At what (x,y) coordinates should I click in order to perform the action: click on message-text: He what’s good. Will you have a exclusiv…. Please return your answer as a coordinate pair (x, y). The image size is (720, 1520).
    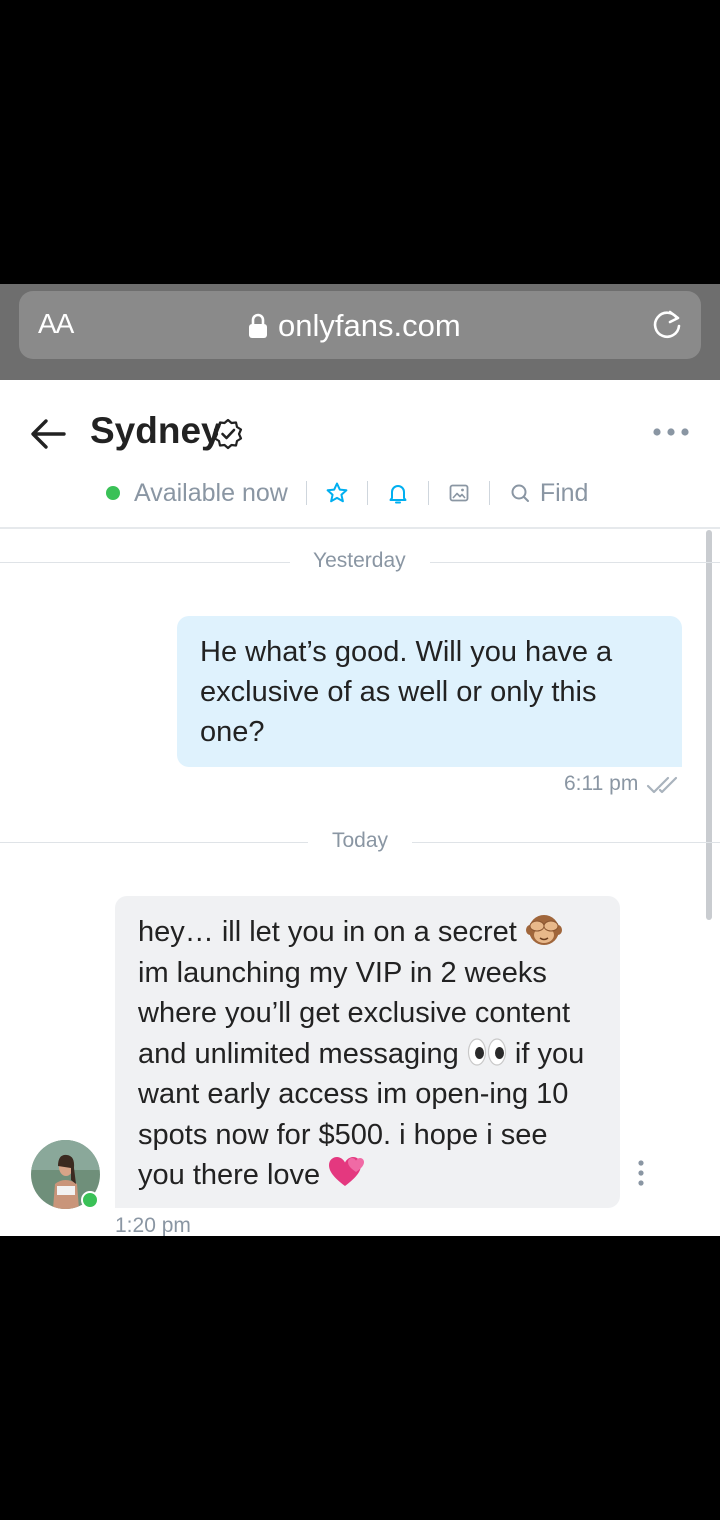
    Looking at the image, I should click on (406, 692).